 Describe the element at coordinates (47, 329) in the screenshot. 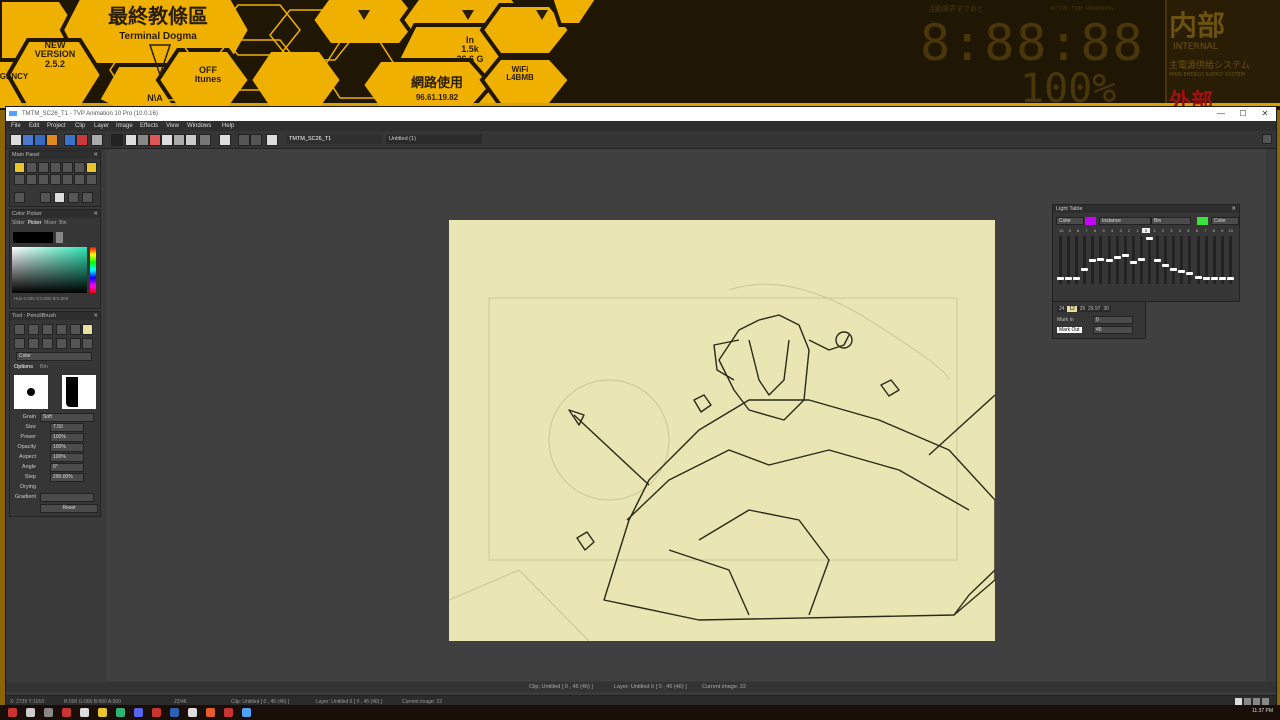

I see `brush-preset-3-icon` at that location.